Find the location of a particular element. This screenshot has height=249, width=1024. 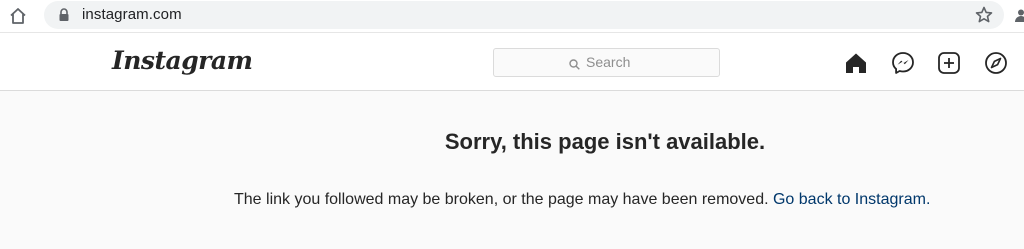

error-title: Sorry, this page isn't available. is located at coordinates (605, 141).